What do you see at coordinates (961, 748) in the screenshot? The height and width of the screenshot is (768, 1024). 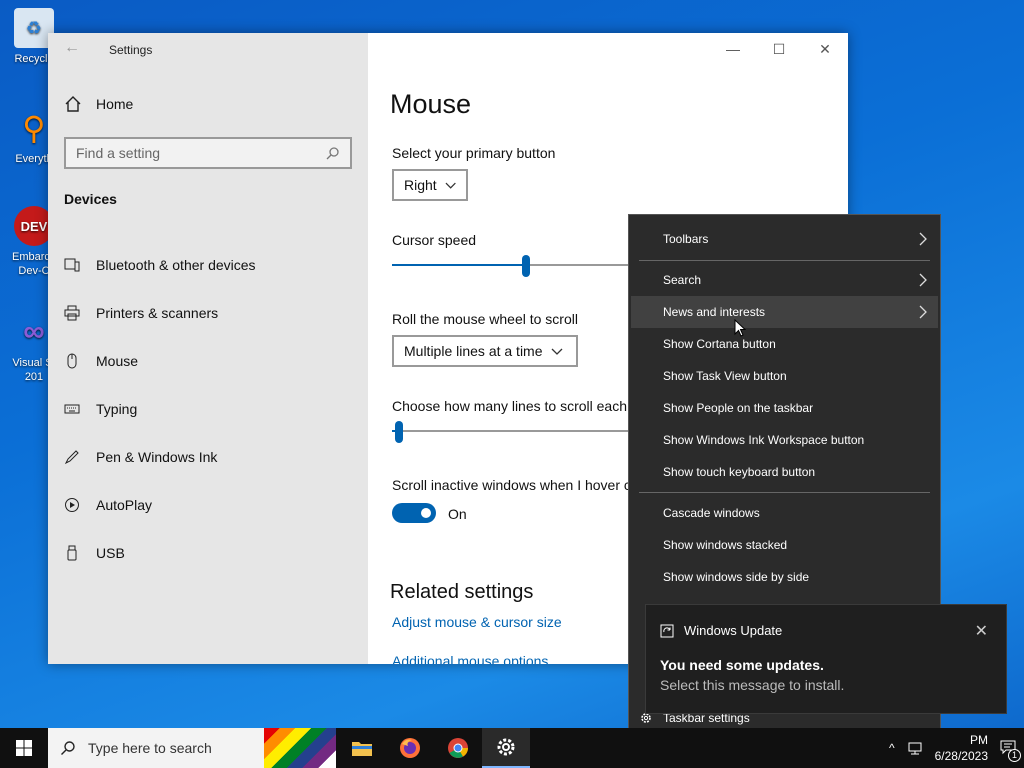 I see `taskbar-clock: PM 6/28/2023` at bounding box center [961, 748].